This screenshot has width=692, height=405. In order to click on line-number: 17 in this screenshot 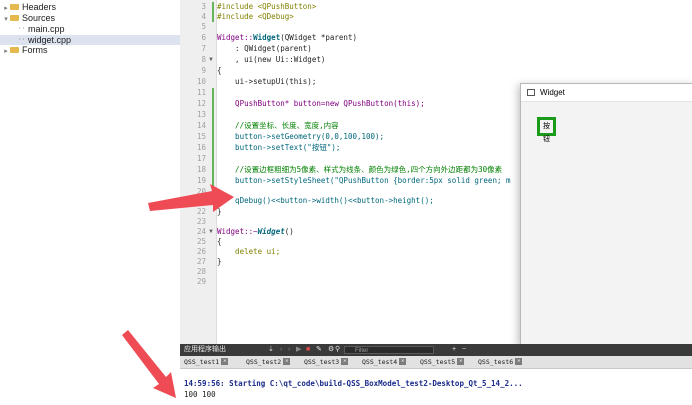, I will do `click(201, 158)`.